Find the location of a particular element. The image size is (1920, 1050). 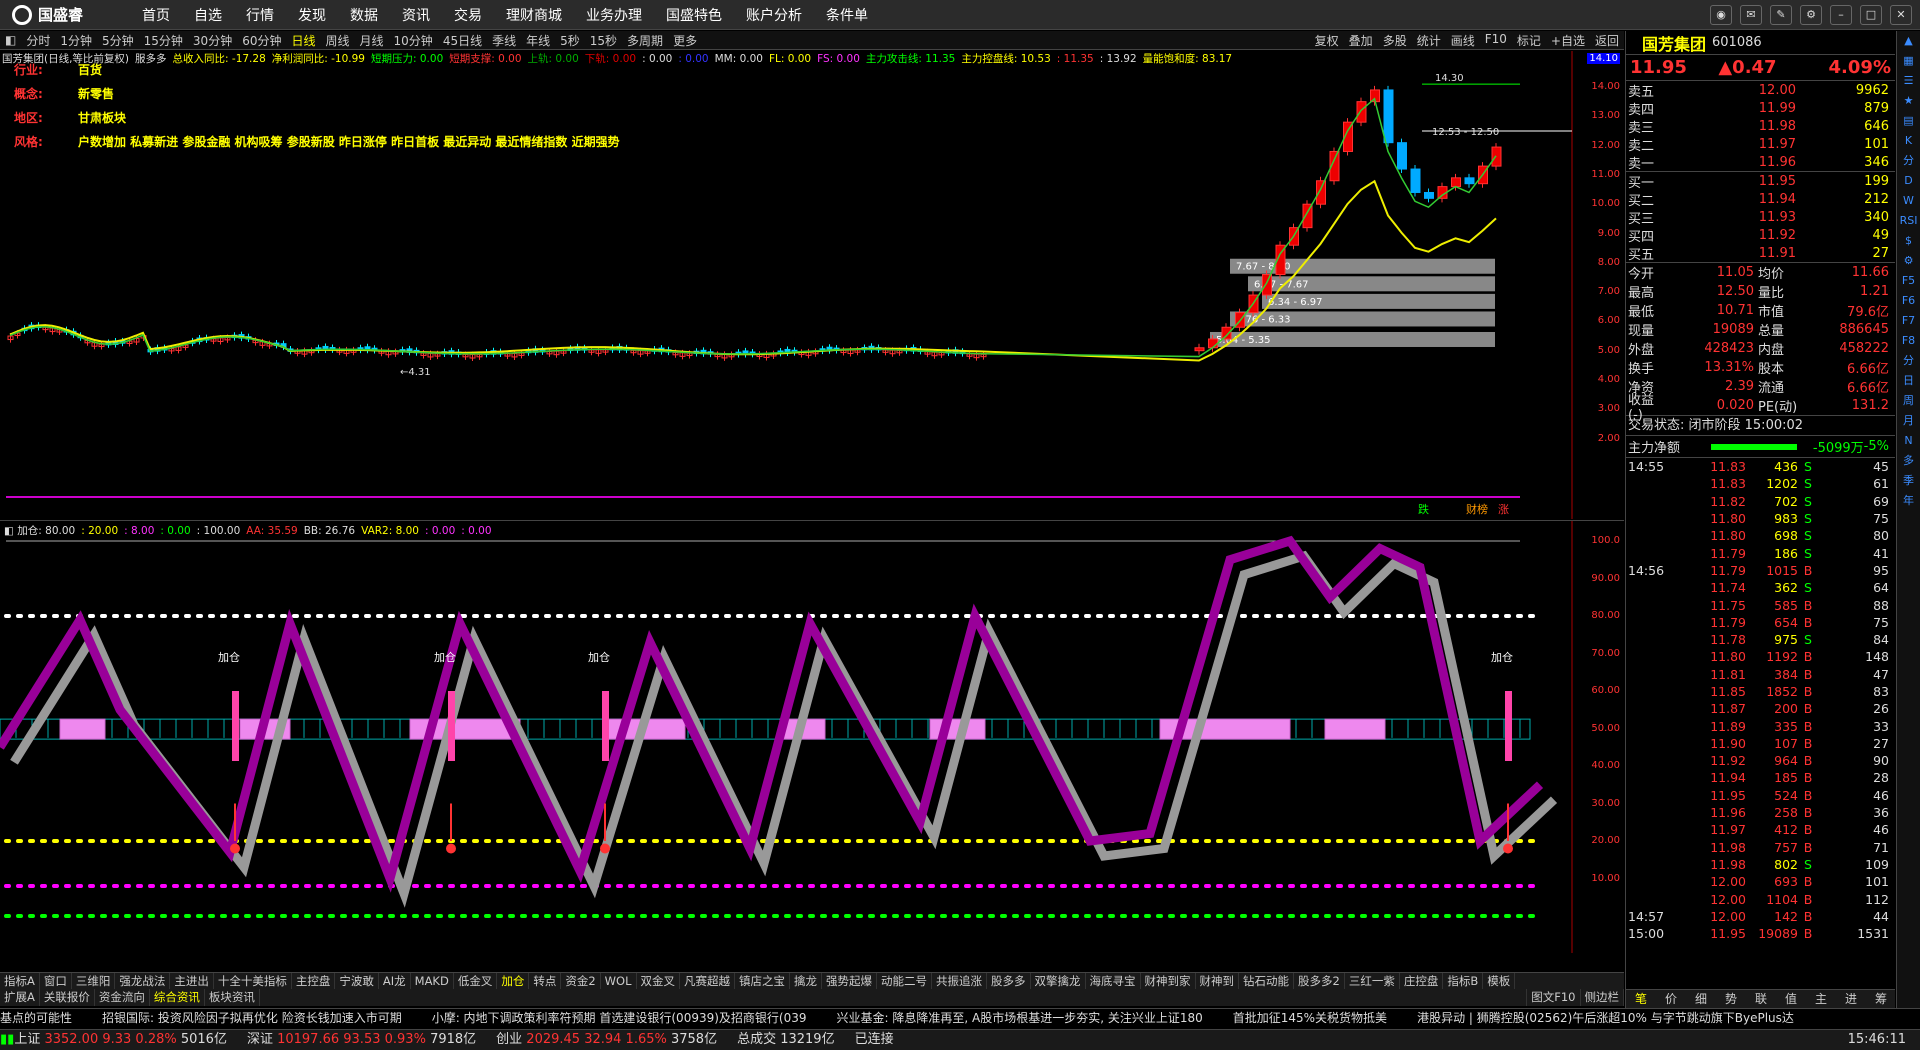

indicator-tab: 擒龙 is located at coordinates (806, 981).